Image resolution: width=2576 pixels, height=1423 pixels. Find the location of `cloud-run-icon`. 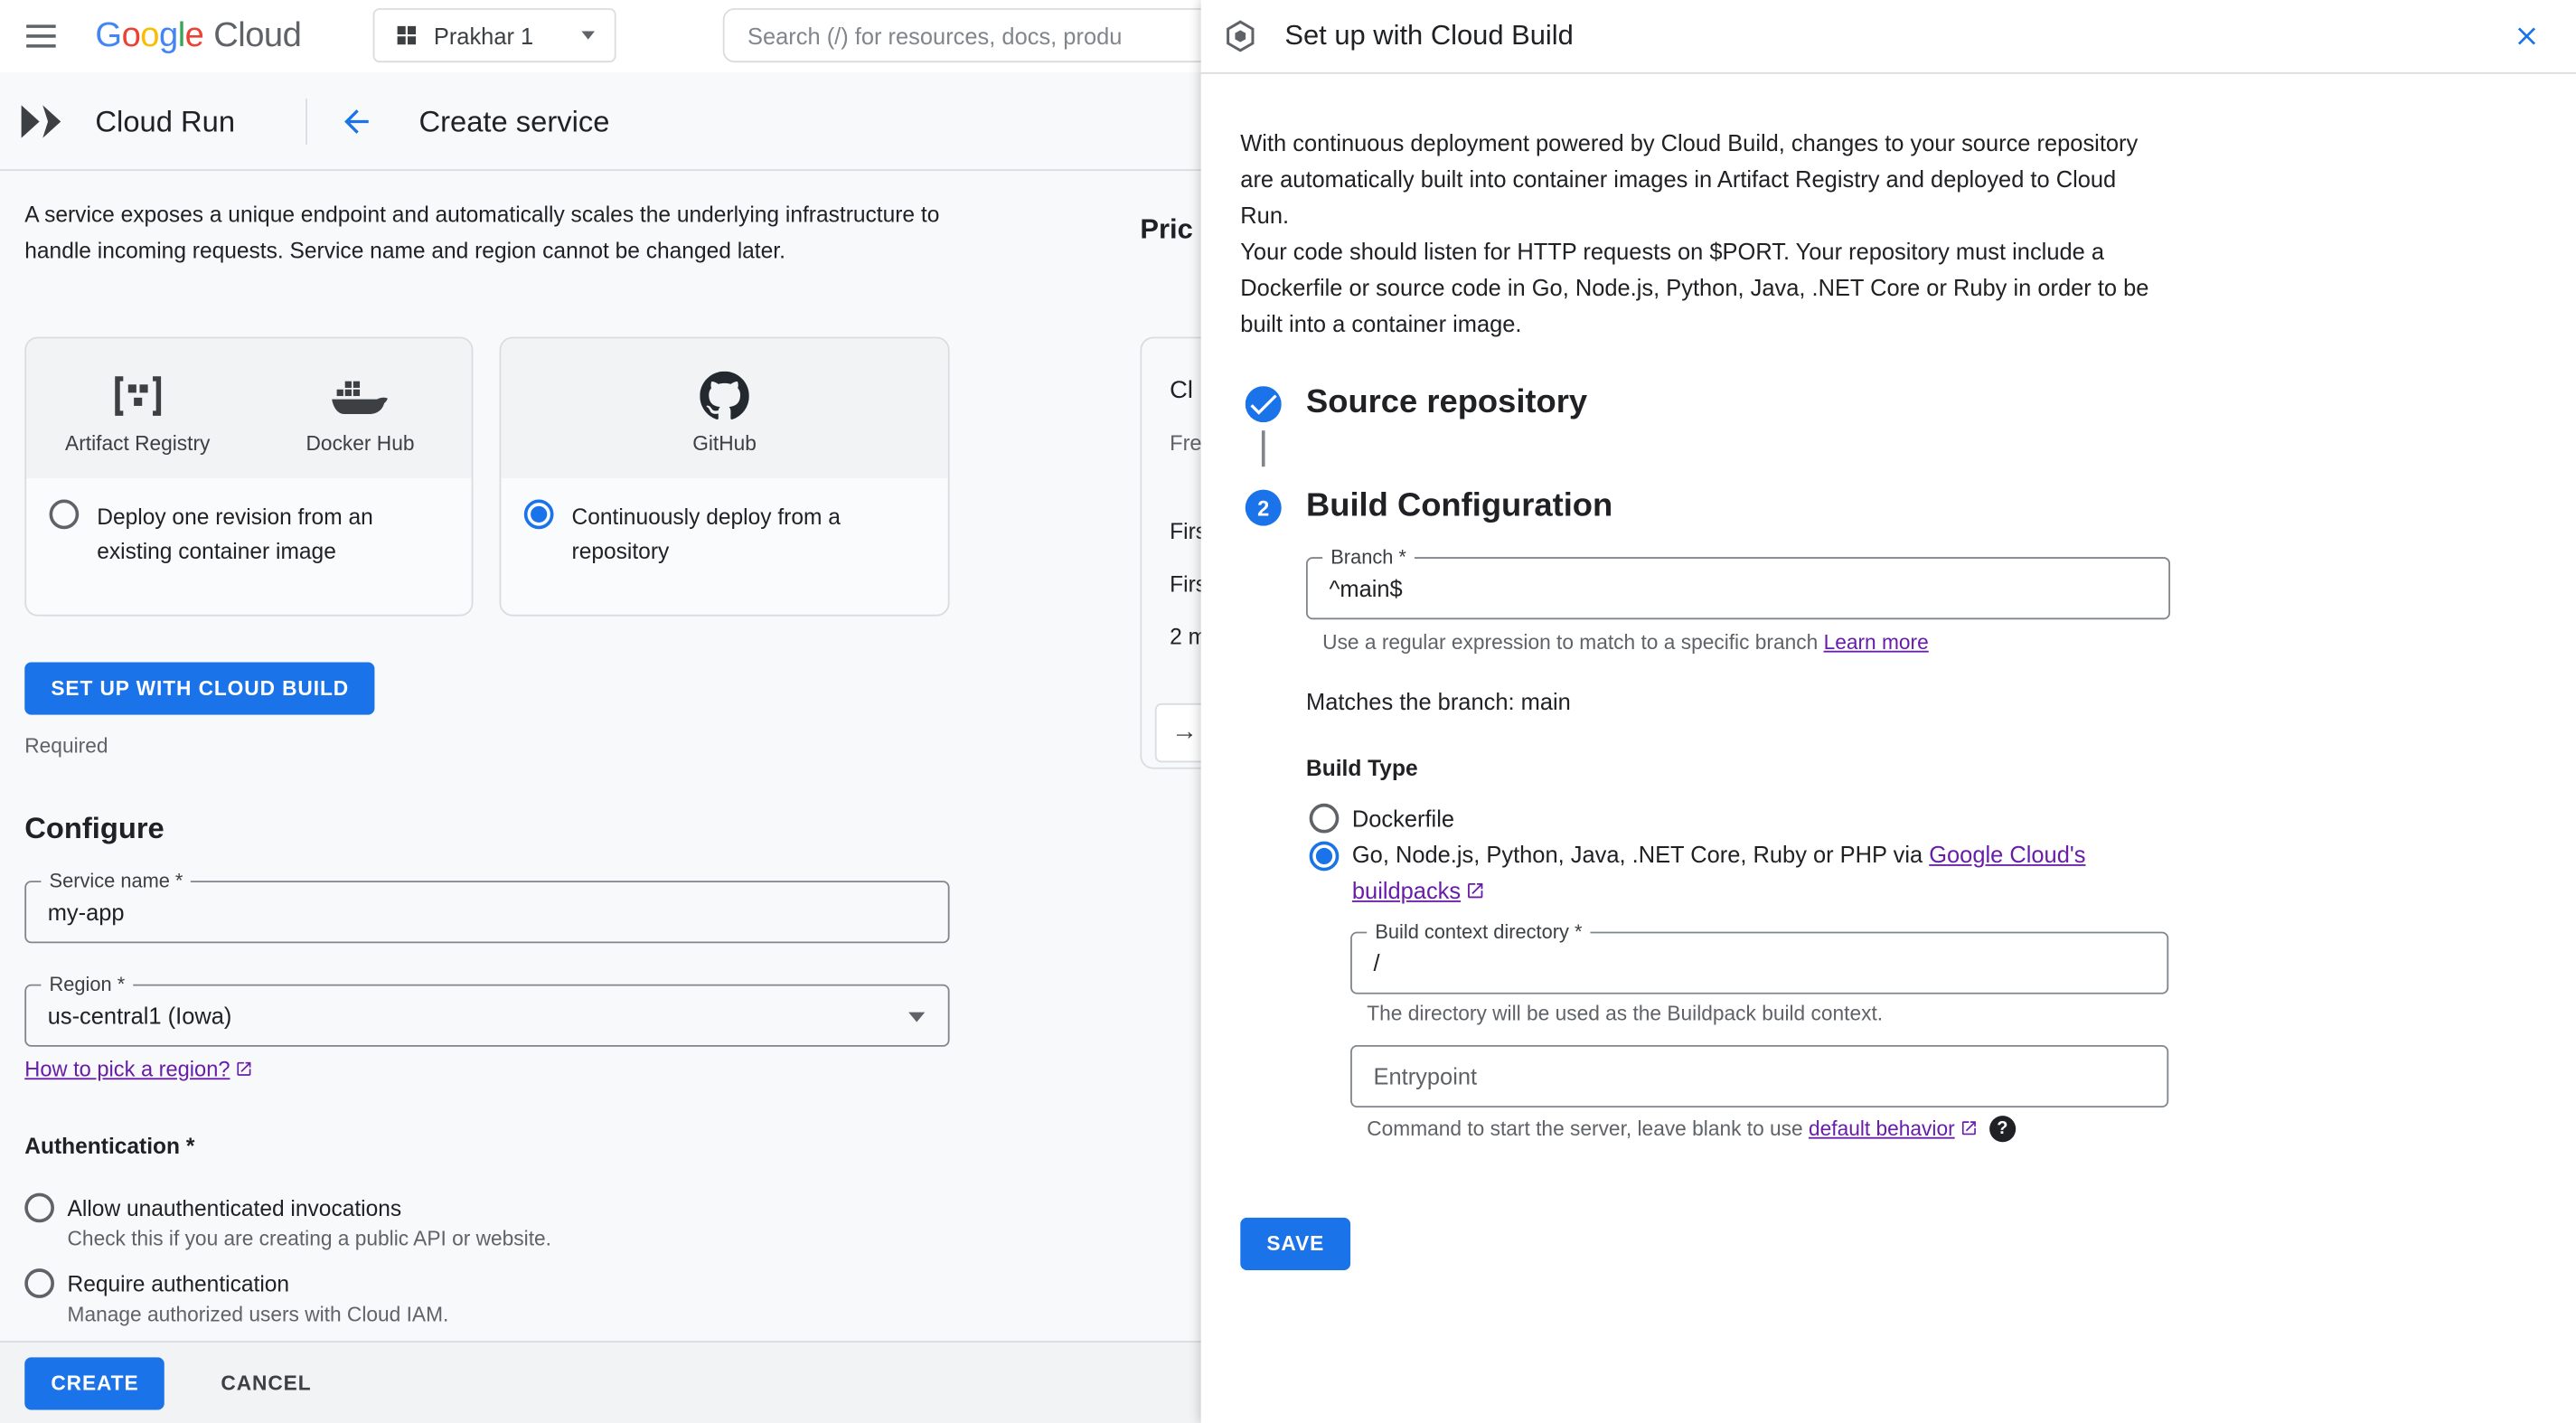

cloud-run-icon is located at coordinates (43, 126).